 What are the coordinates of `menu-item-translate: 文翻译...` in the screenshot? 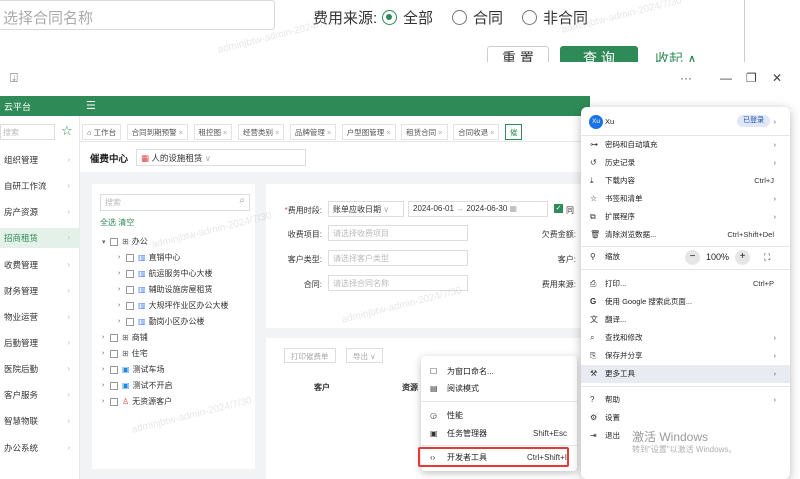 It's located at (685, 320).